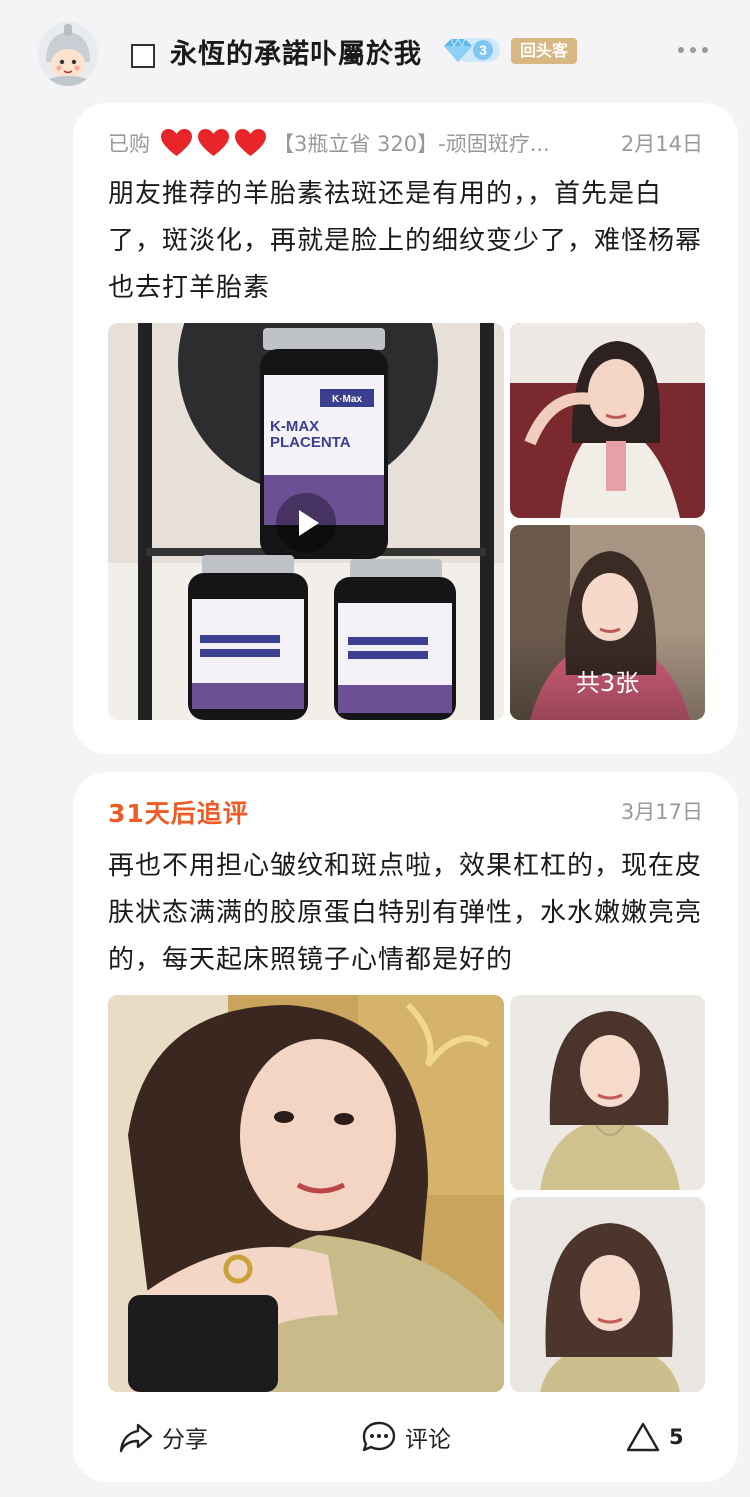 Image resolution: width=750 pixels, height=1497 pixels. I want to click on review-video-thumbnail: K·Max K-MAX PLACENTA, so click(306, 521).